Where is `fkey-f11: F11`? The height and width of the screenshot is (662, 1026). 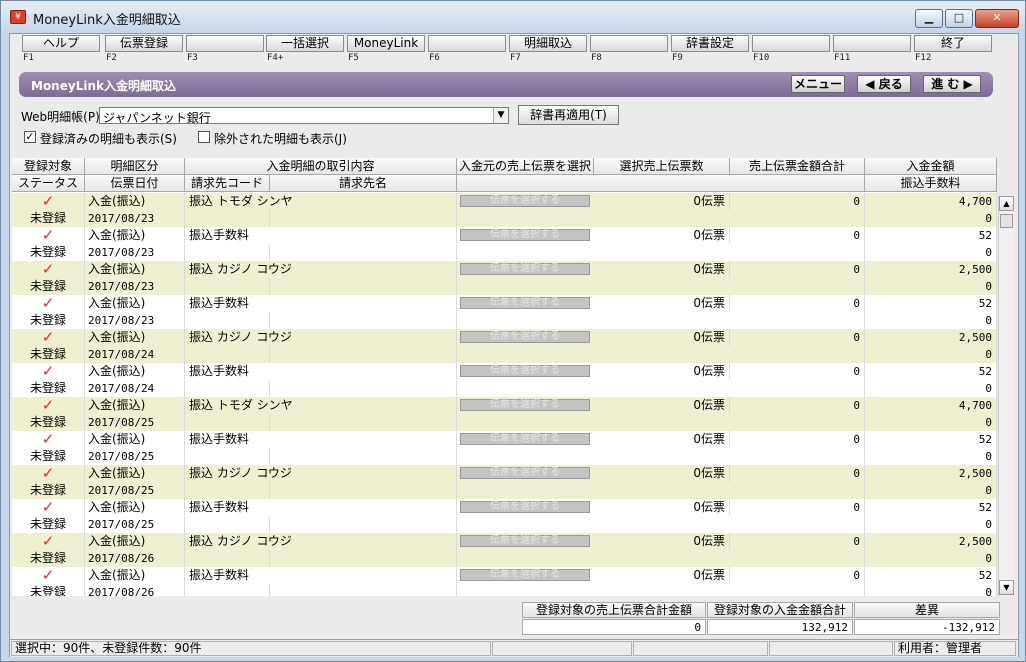
fkey-f11: F11 is located at coordinates (872, 50).